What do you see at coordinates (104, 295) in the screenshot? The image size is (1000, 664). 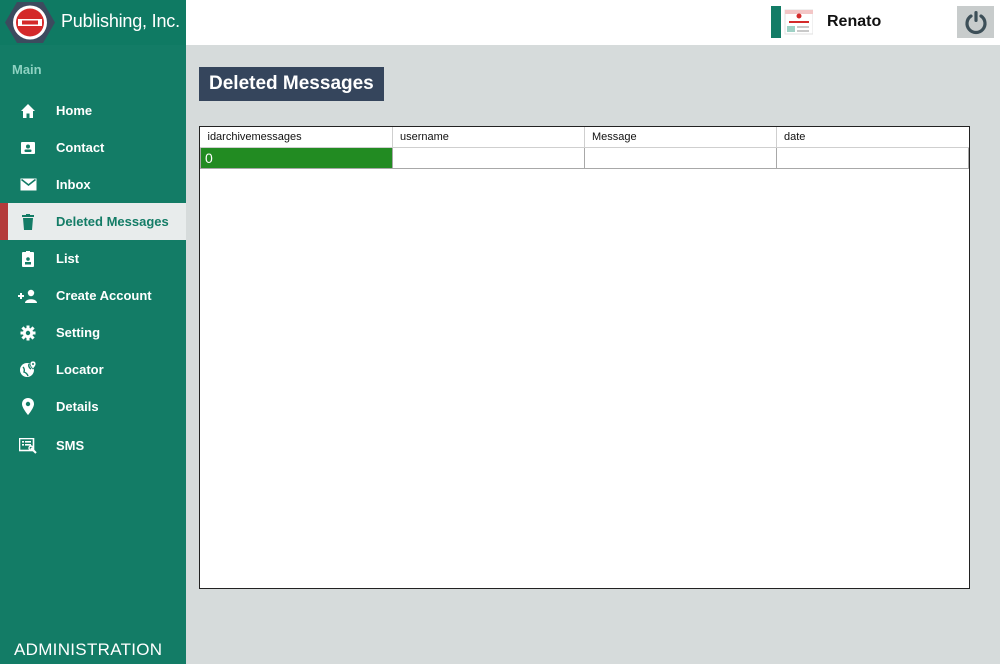 I see `sidebar-item-label: Create Account` at bounding box center [104, 295].